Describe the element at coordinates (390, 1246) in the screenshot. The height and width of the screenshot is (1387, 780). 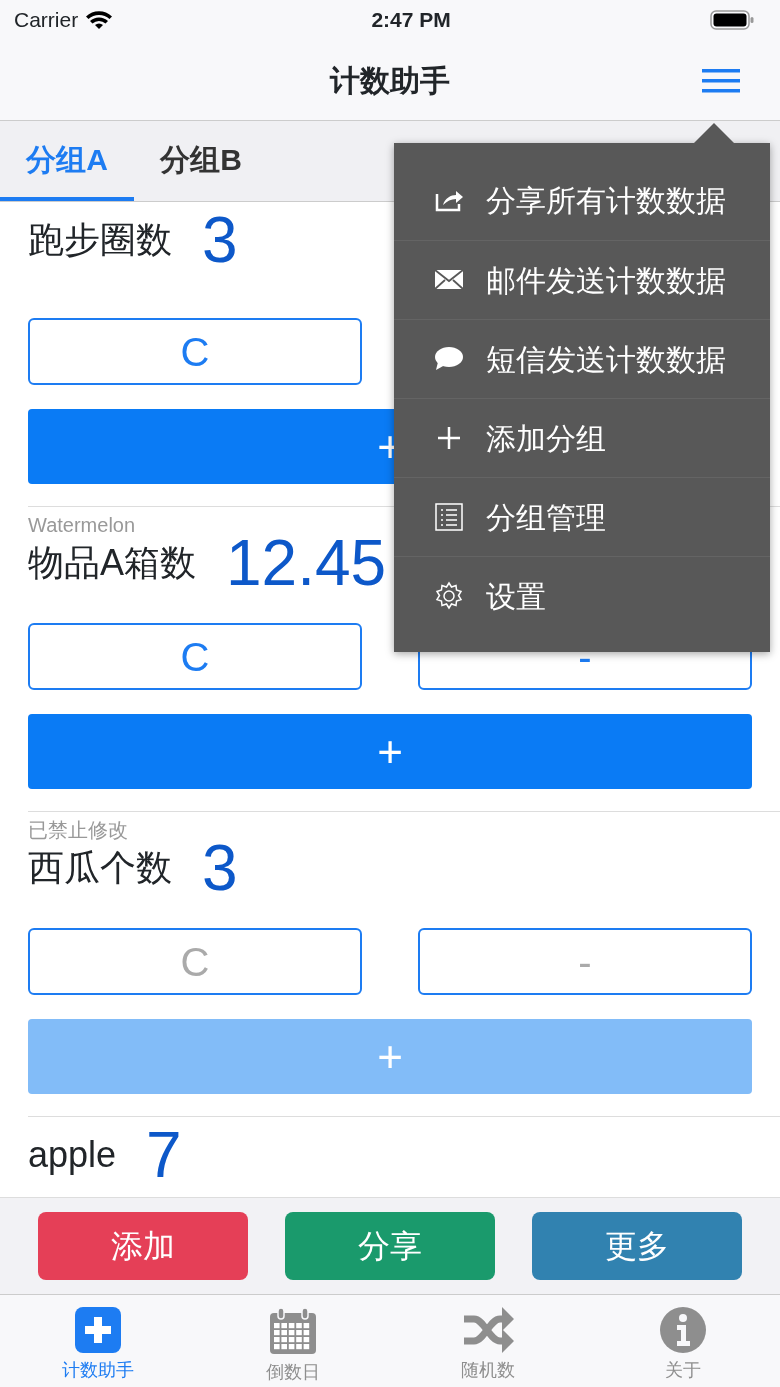
I see `share-button: 分享` at that location.